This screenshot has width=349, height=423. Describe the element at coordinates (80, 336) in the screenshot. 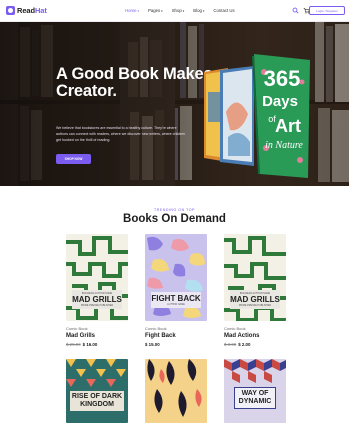

I see `product-title: Mad Grills` at that location.